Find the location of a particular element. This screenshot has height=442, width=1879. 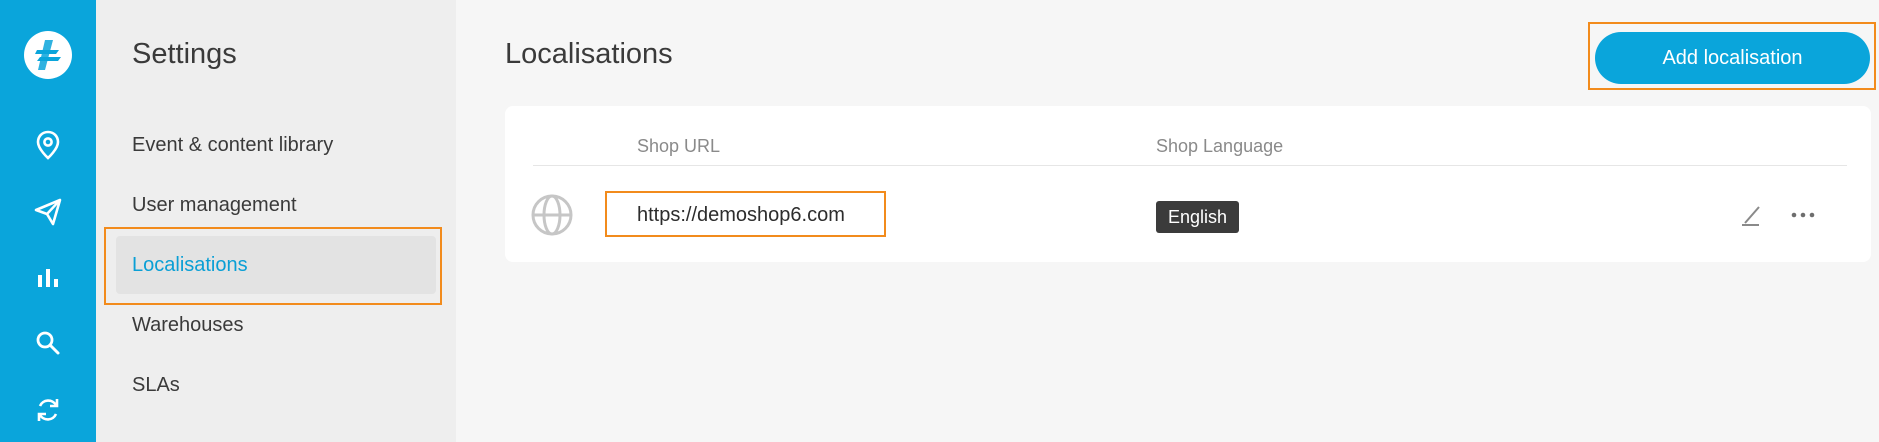

add-localisation-button: Add localisation is located at coordinates (1732, 58).